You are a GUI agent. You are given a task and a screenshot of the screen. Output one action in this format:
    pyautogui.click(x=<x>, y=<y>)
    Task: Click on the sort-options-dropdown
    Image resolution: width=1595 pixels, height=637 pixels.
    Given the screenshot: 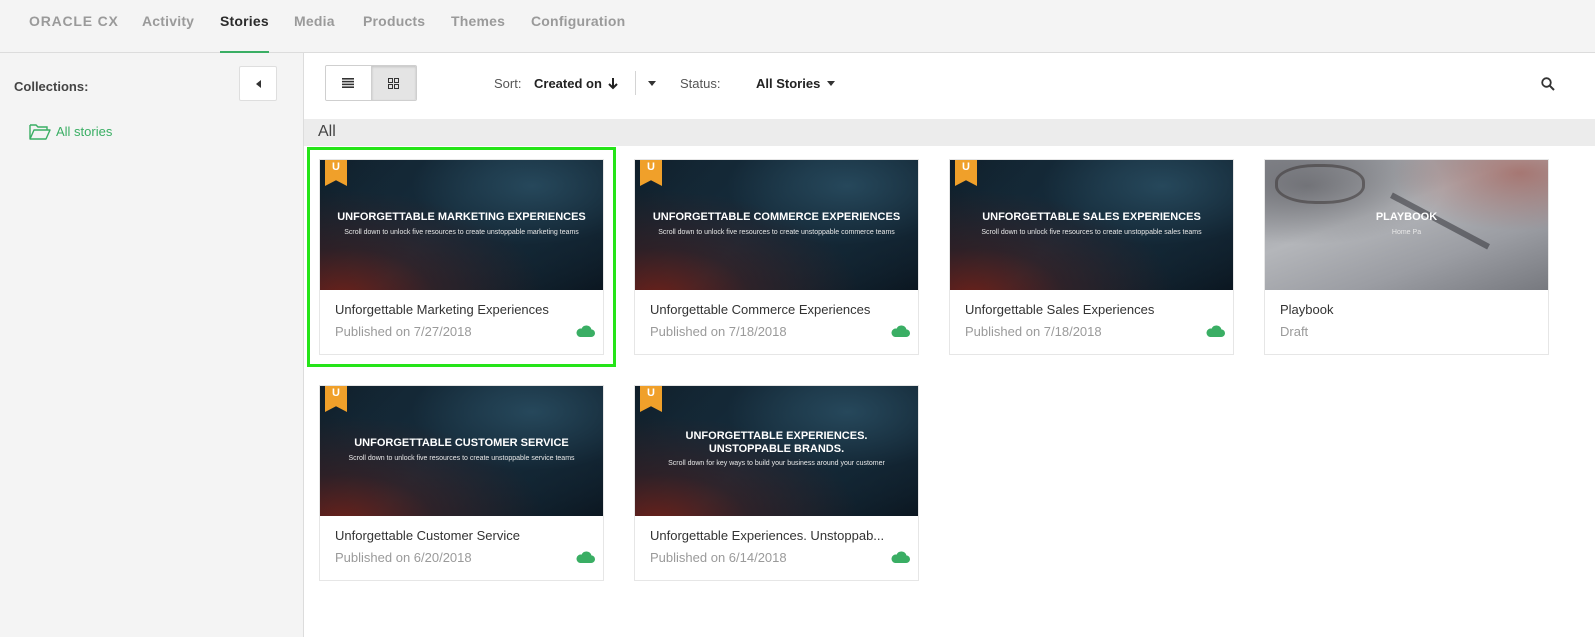 What is the action you would take?
    pyautogui.click(x=652, y=83)
    